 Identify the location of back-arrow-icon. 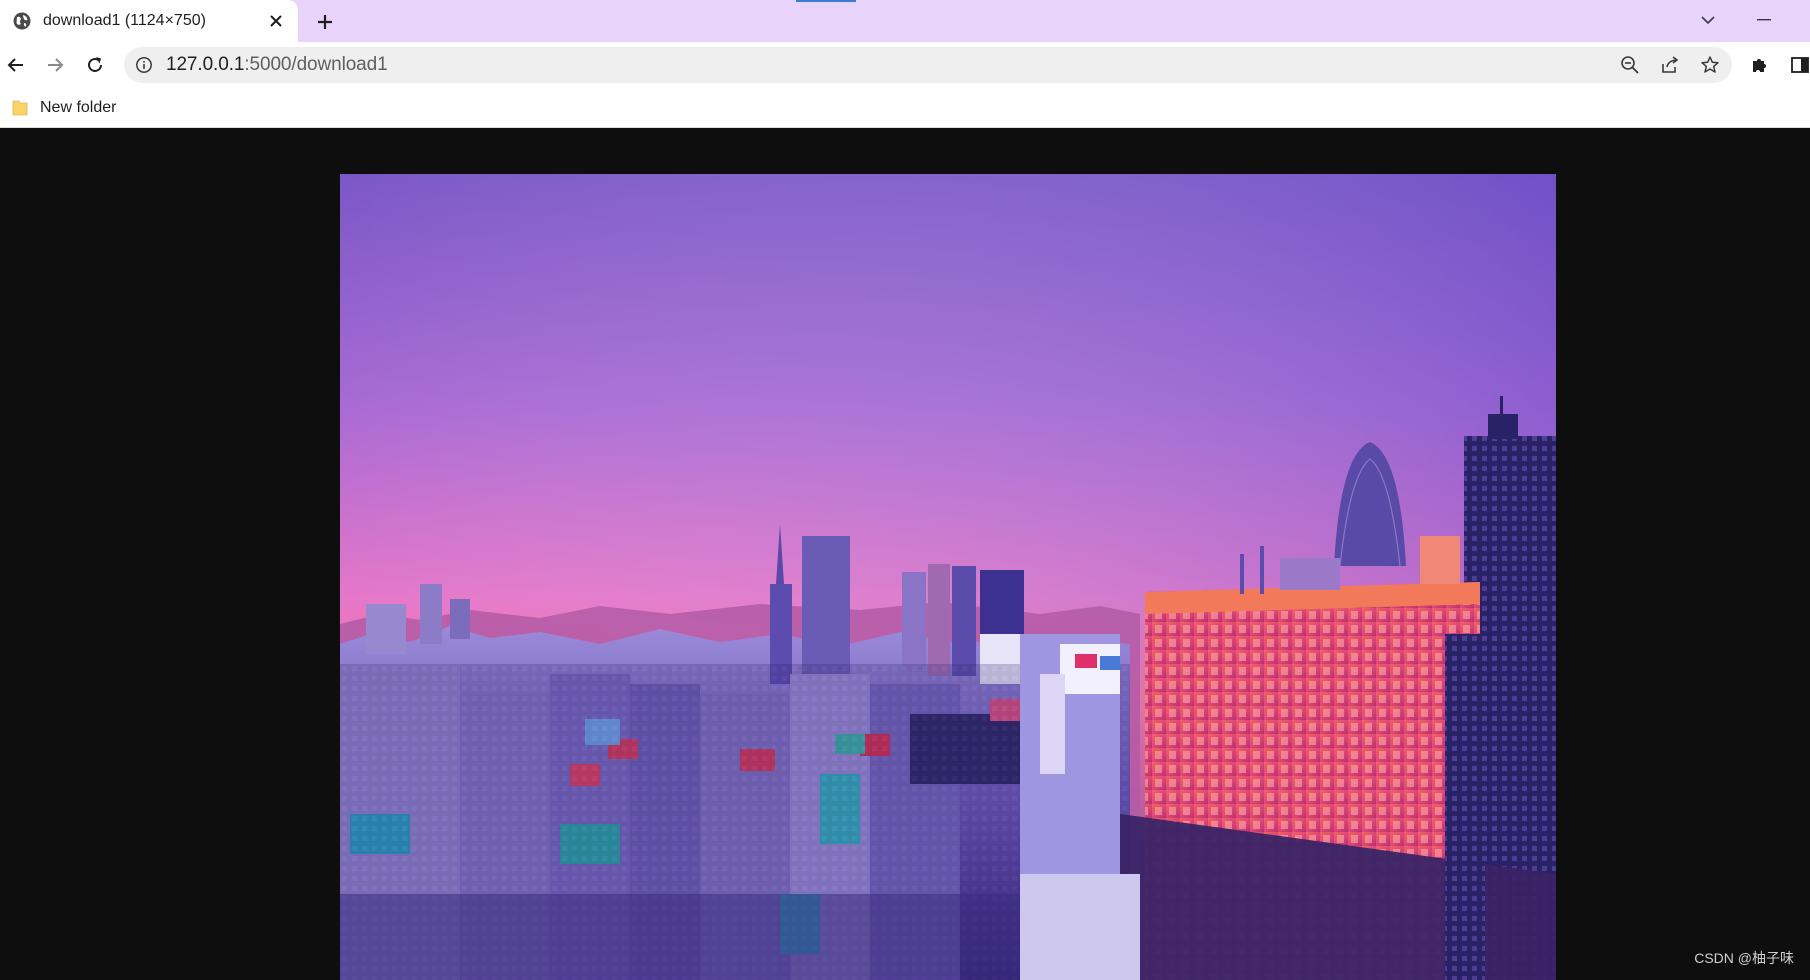
(16, 65).